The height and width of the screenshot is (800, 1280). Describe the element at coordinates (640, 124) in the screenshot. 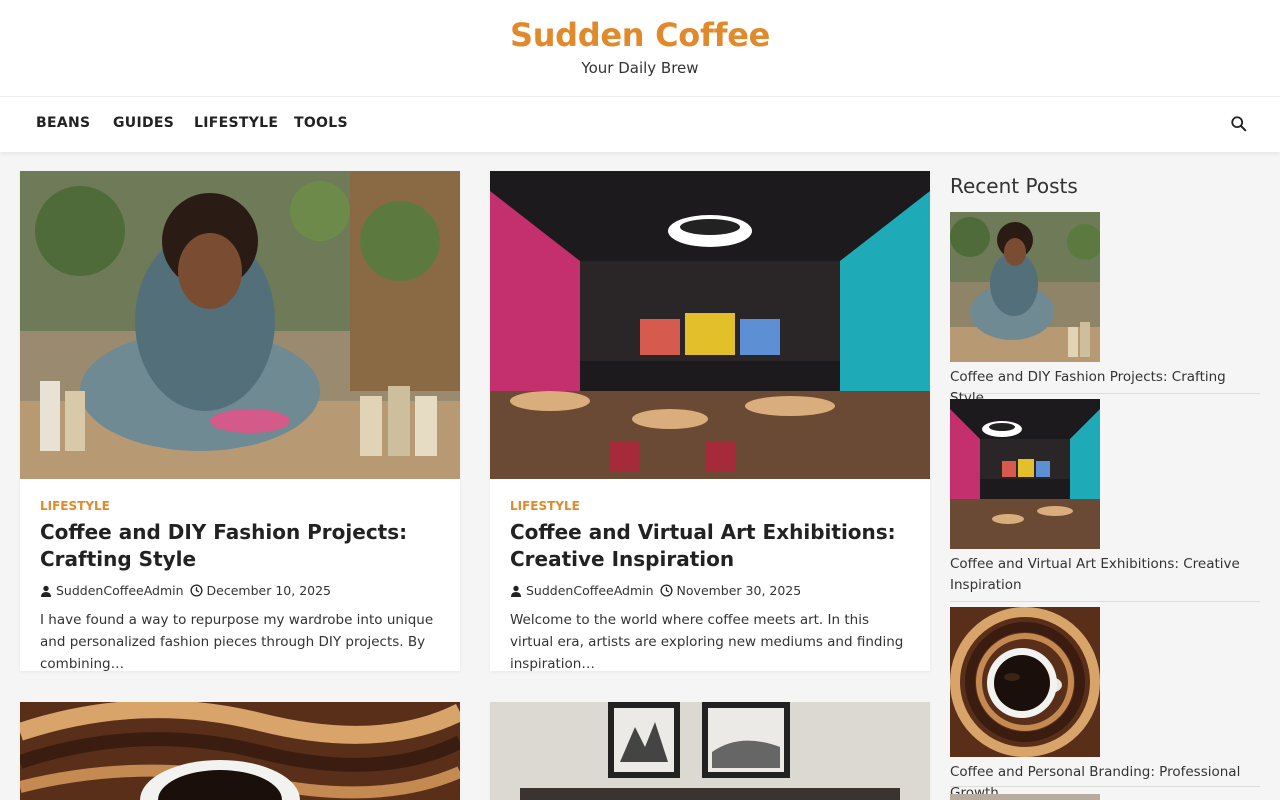

I see `main-nav: BEANS GUIDES LIFESTYLE TOOLS` at that location.